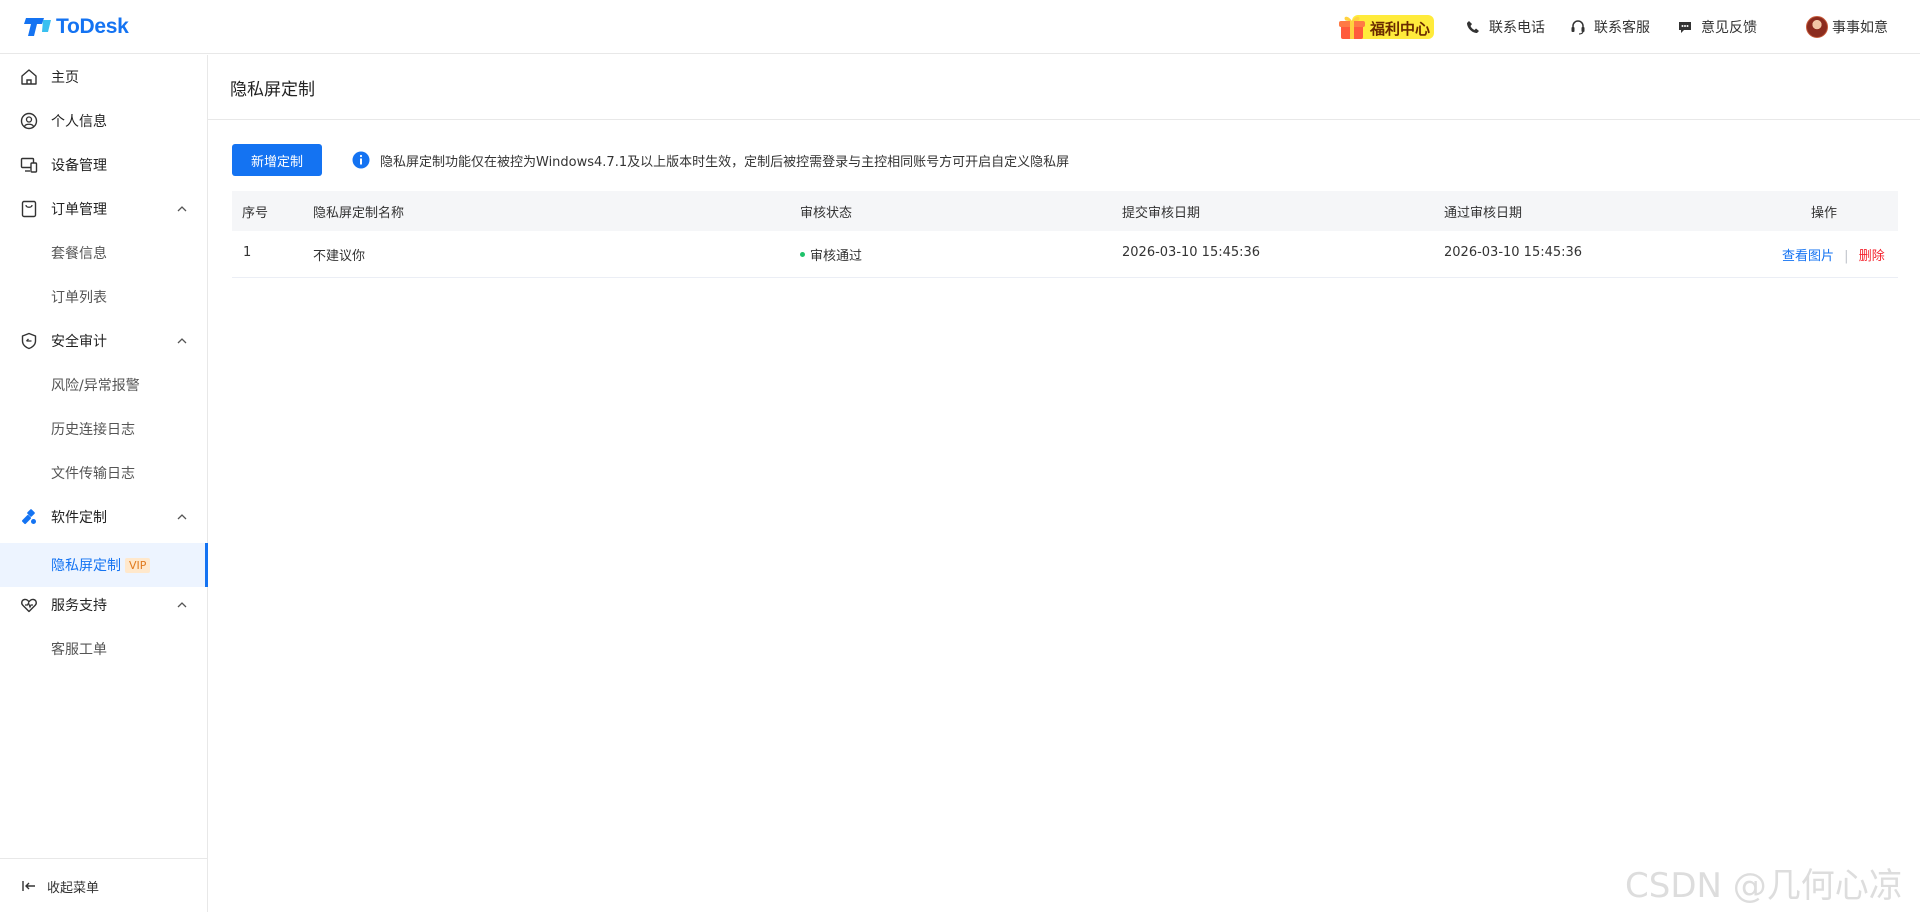 This screenshot has height=912, width=1920. What do you see at coordinates (79, 166) in the screenshot?
I see `sidebar-item-label: 设备管理` at bounding box center [79, 166].